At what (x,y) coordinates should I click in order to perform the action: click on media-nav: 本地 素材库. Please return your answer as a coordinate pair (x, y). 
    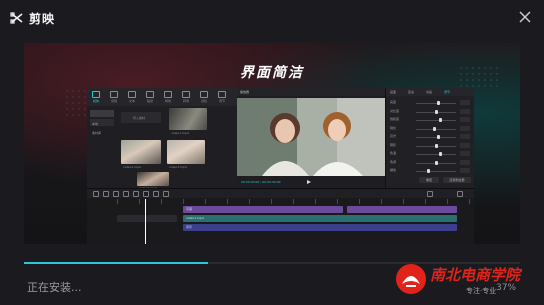
    Looking at the image, I should click on (102, 145).